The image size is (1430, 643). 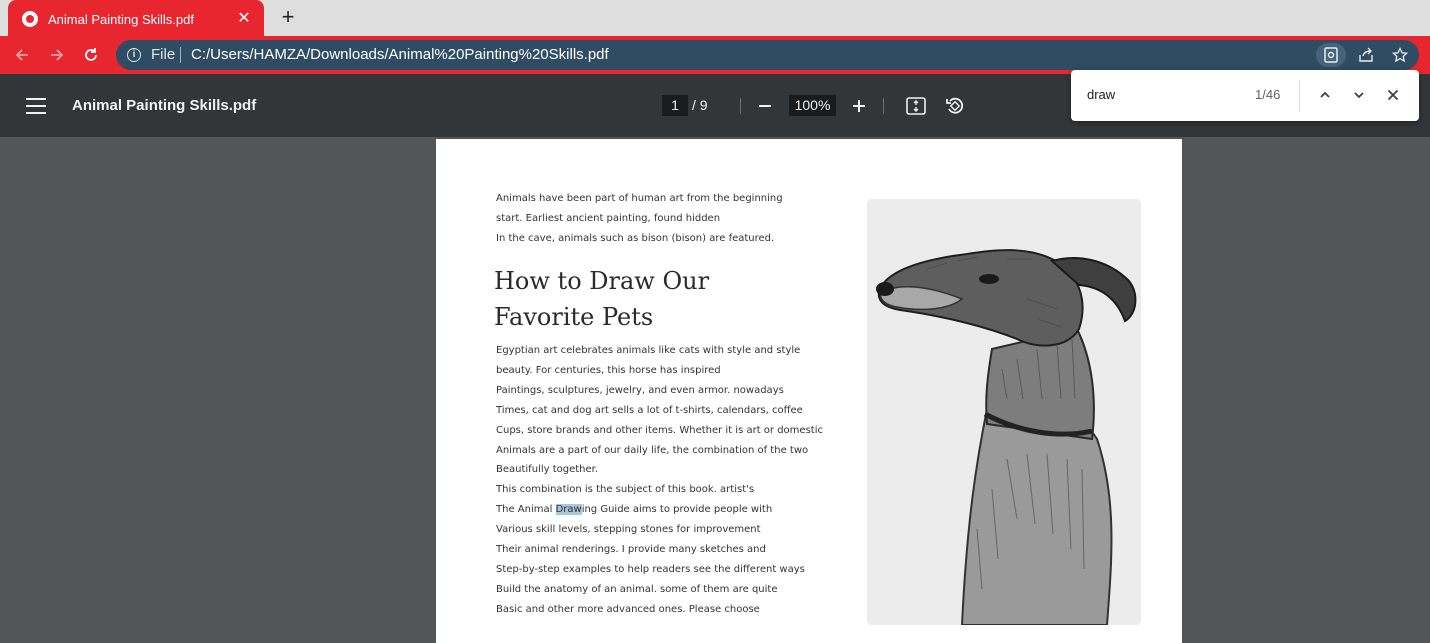 I want to click on arrow-right-icon, so click(x=57, y=55).